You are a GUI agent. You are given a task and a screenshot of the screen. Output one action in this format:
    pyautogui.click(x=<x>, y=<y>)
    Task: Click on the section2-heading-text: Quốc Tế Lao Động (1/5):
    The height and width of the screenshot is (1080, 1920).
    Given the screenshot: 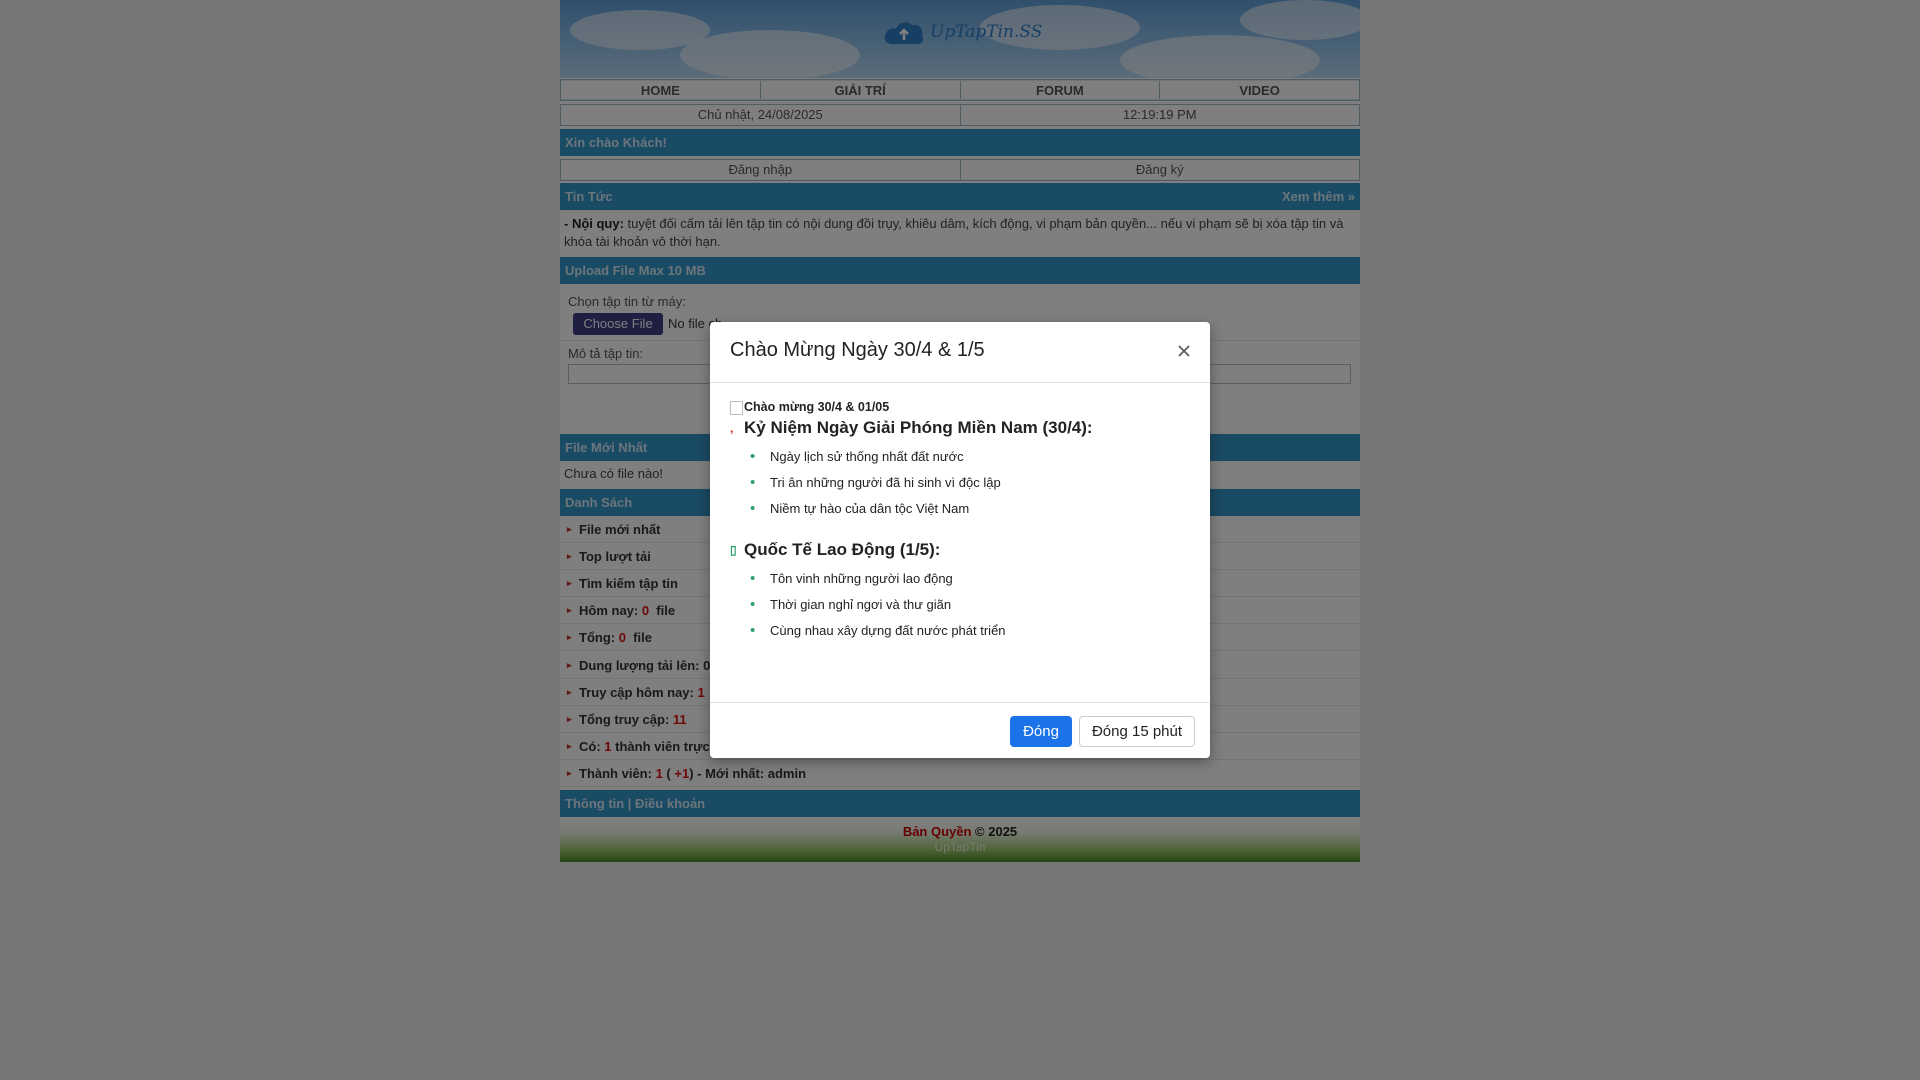 What is the action you would take?
    pyautogui.click(x=842, y=549)
    